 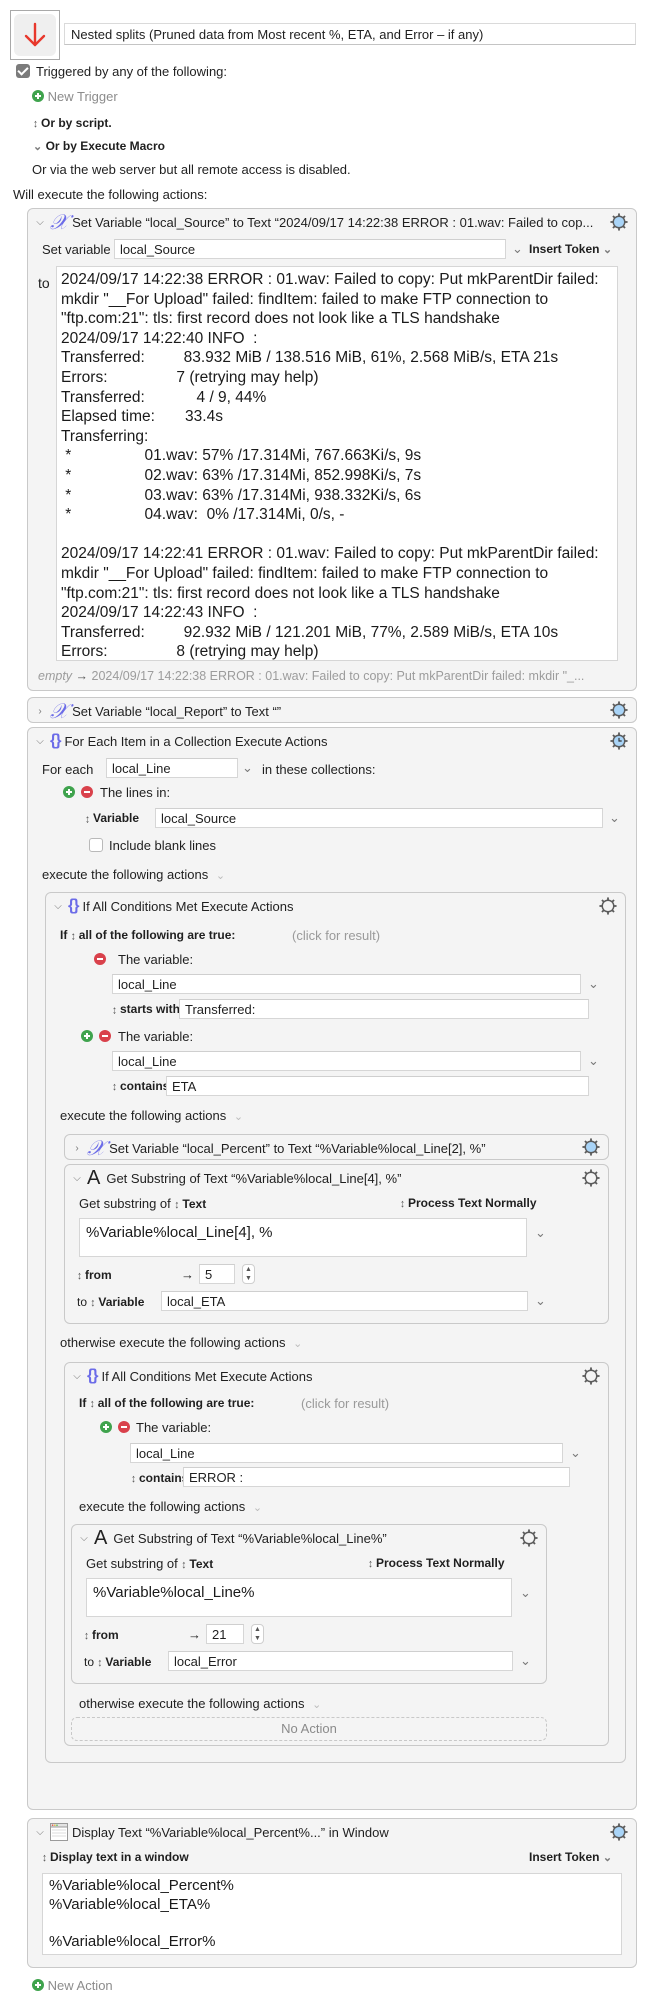 I want to click on to-variable-field: local_Error, so click(x=340, y=1661).